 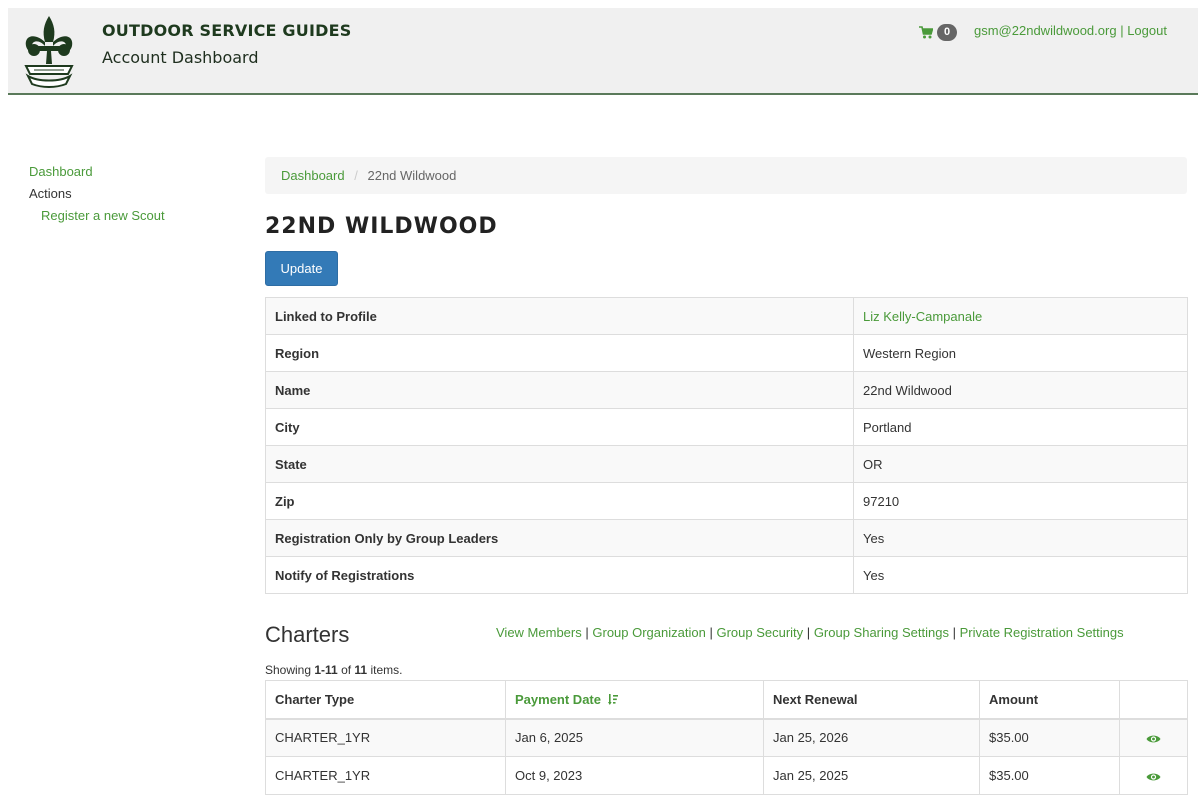 What do you see at coordinates (559, 538) in the screenshot?
I see `detail-label: Registration Only by Group Leaders` at bounding box center [559, 538].